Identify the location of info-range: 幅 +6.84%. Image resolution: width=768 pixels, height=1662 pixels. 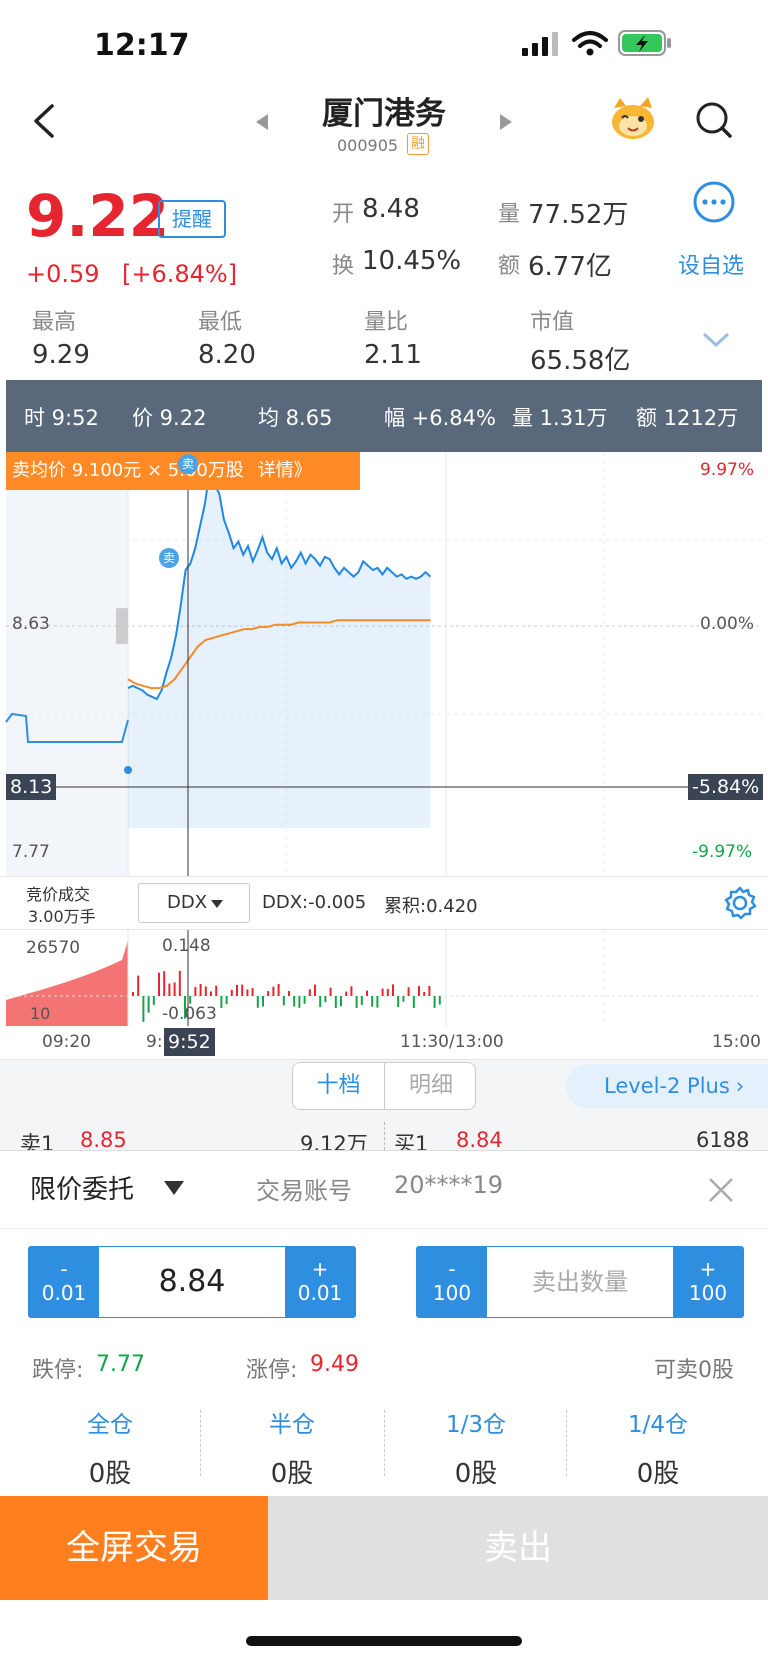
(440, 418).